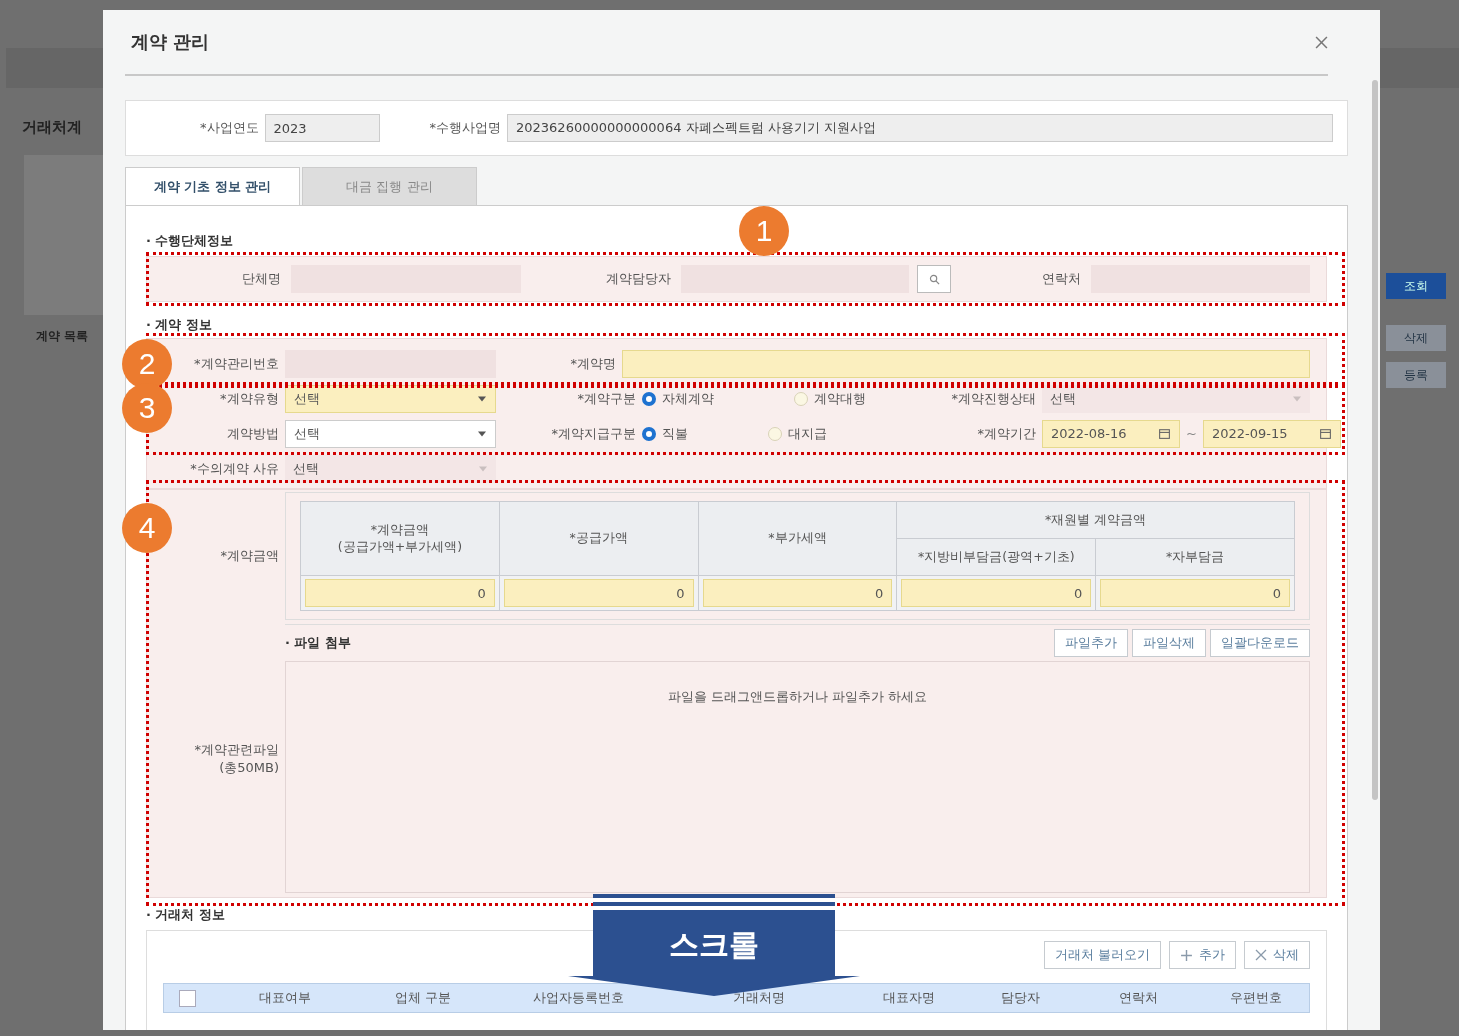  I want to click on field-label: *계약지급구분, so click(593, 433).